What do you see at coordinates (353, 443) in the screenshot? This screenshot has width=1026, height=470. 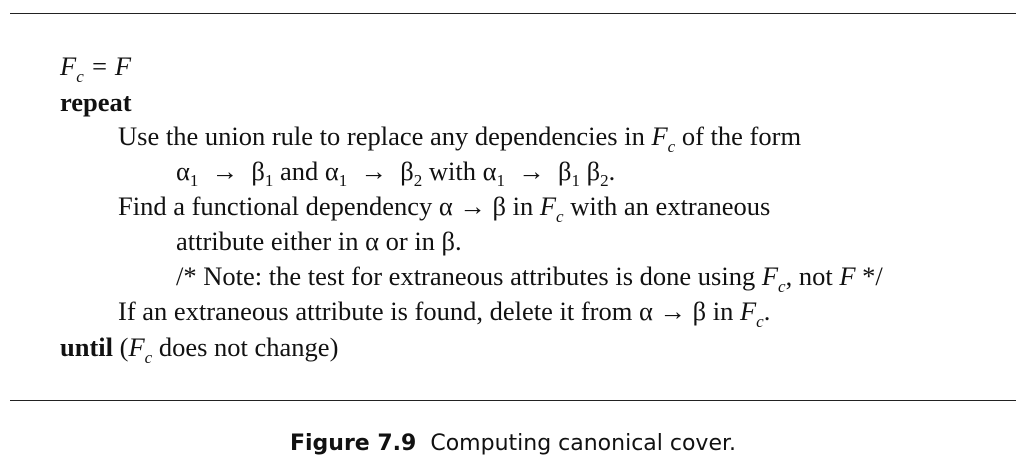 I see `figure-number: Figure 7.9` at bounding box center [353, 443].